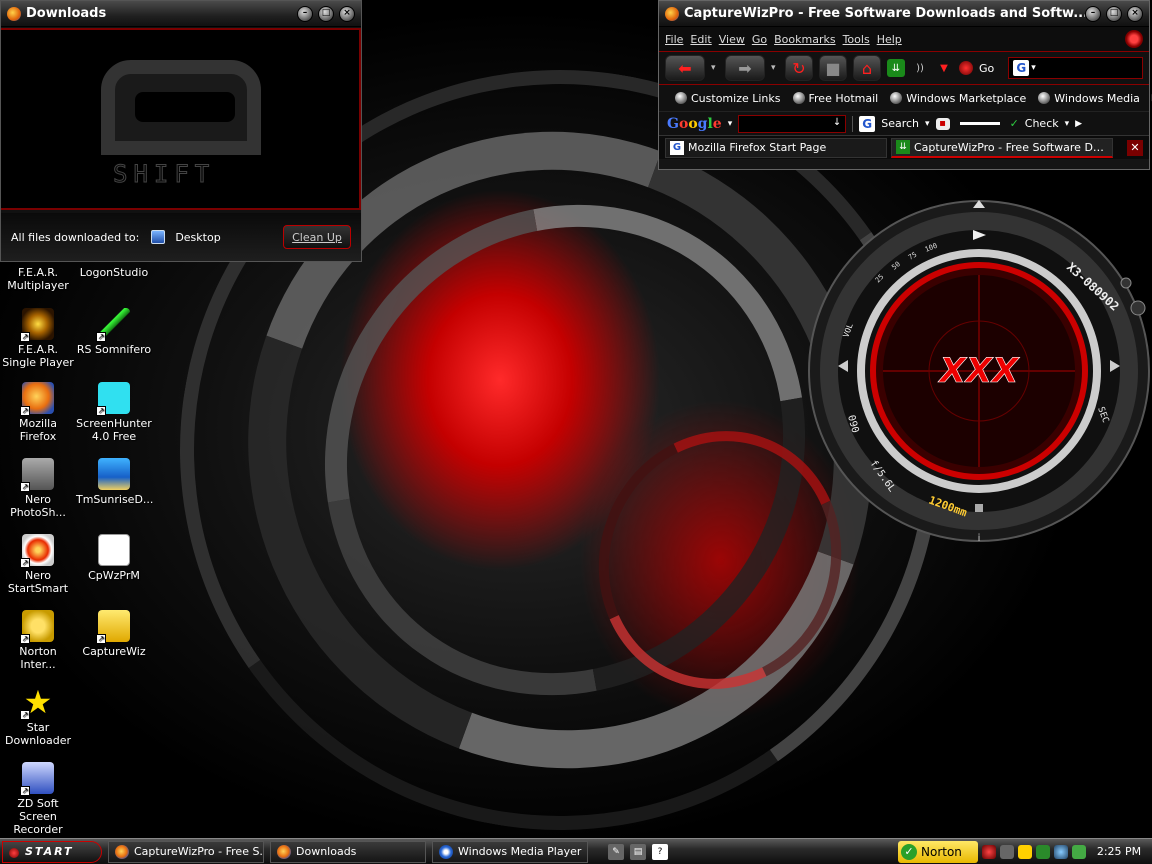 Image resolution: width=1152 pixels, height=864 pixels. Describe the element at coordinates (986, 68) in the screenshot. I see `go-button: Go` at that location.